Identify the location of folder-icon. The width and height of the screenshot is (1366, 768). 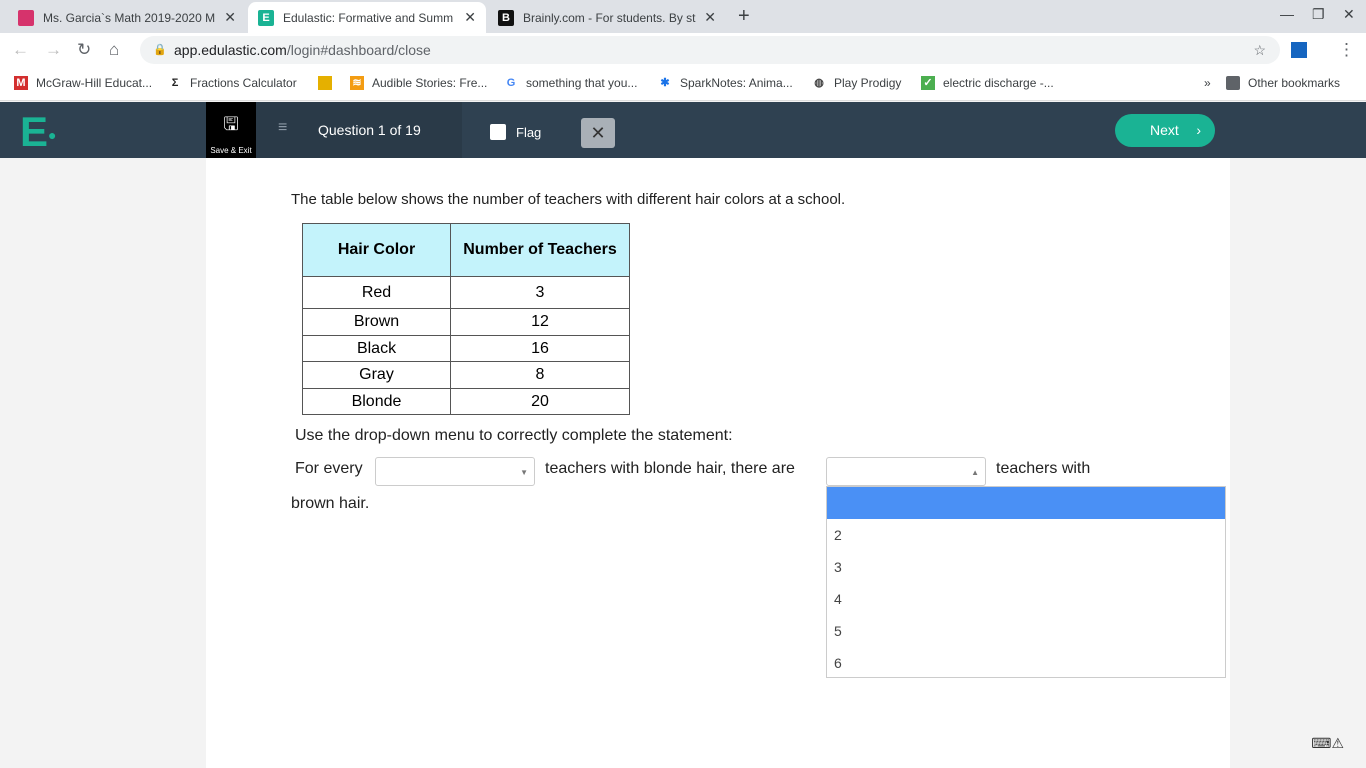
(1233, 83).